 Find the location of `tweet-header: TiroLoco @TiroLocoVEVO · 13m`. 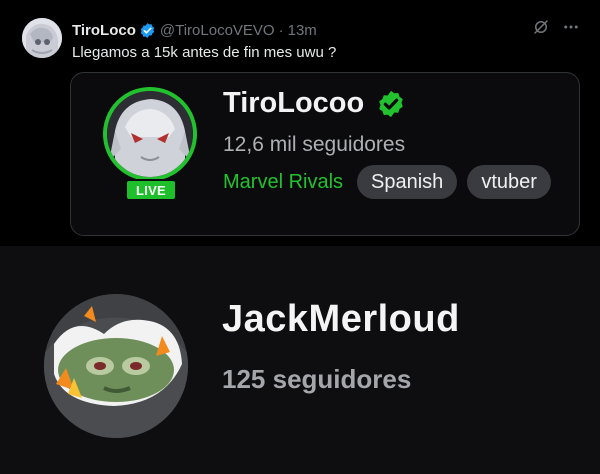

tweet-header: TiroLoco @TiroLocoVEVO · 13m is located at coordinates (194, 30).